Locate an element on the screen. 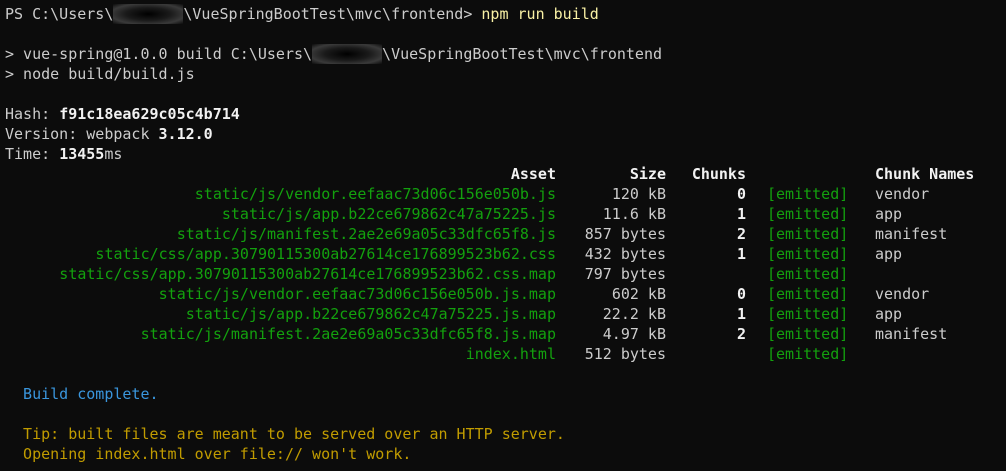 This screenshot has width=1006, height=471. time-unit: ms is located at coordinates (113, 154).